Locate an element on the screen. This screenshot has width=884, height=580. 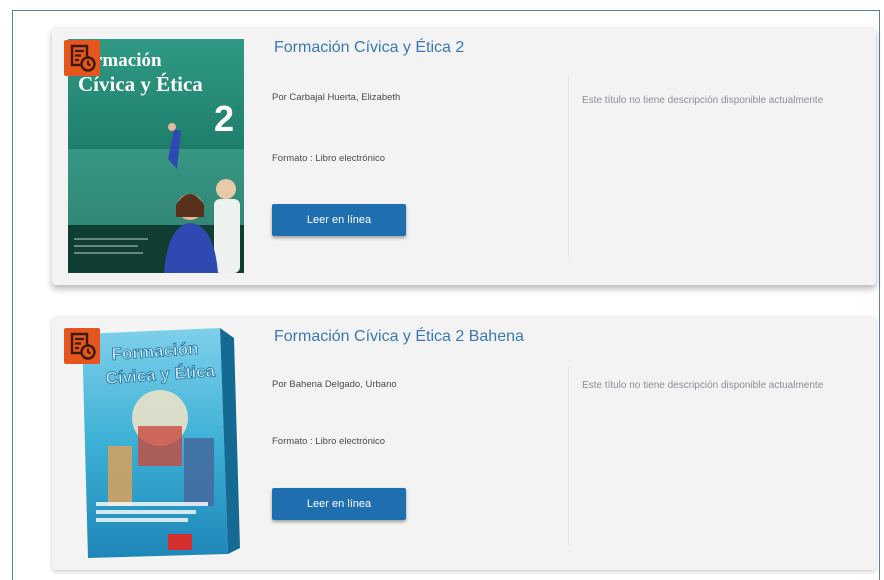
book-title: Formación Cívica y Ética 2 Bahena is located at coordinates (399, 337).